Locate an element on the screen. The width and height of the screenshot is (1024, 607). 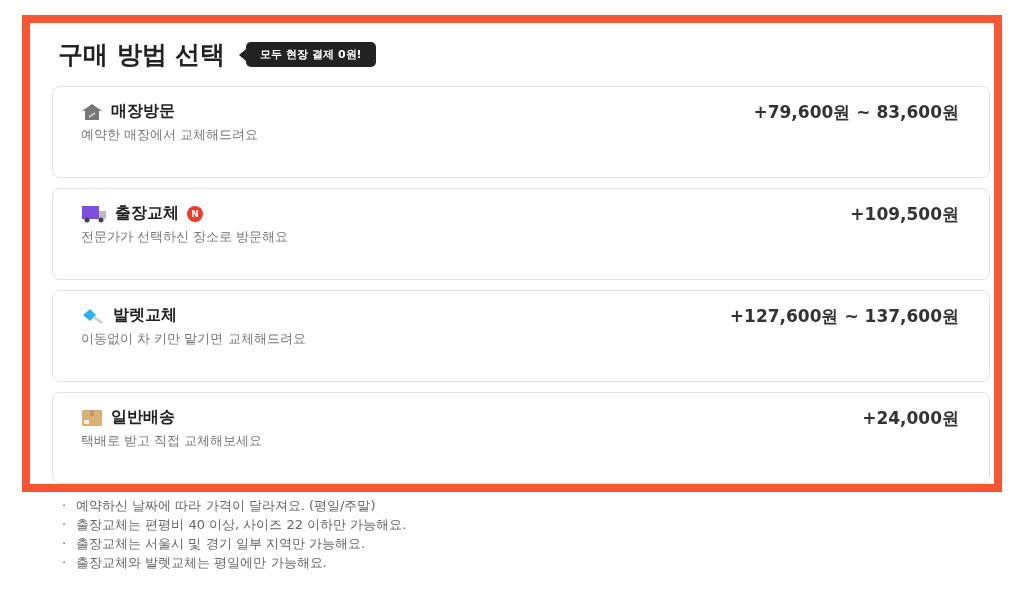
note-text: 예약하신 날짜에 따라 가격이 달라져요. (평일/주말) is located at coordinates (226, 506).